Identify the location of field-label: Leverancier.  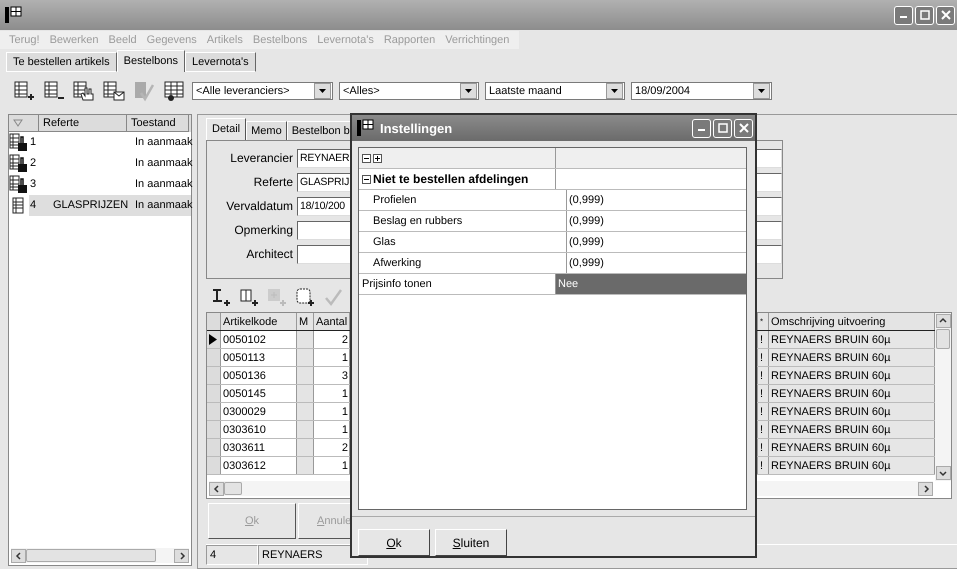
(261, 158).